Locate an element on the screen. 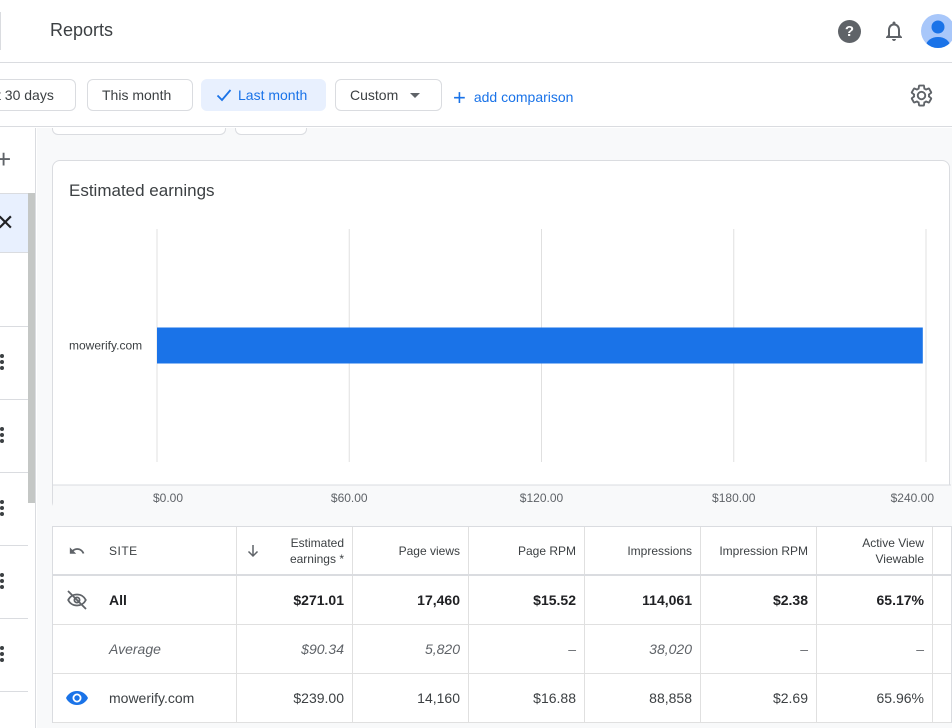  col-header-active-view-line2: Viewable is located at coordinates (899, 558).